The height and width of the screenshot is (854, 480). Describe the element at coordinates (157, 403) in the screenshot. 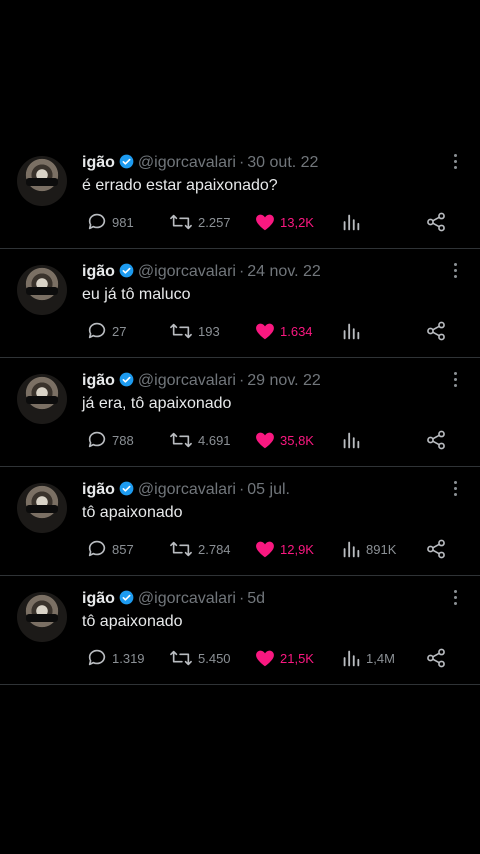

I see `tweet-text: já era, tô apaixonado` at that location.